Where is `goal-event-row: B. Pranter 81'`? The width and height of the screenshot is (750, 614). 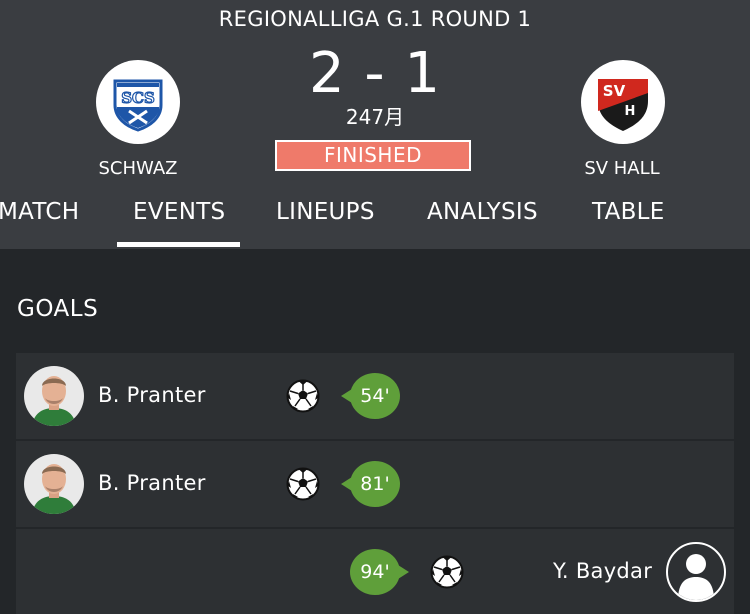
goal-event-row: B. Pranter 81' is located at coordinates (375, 484).